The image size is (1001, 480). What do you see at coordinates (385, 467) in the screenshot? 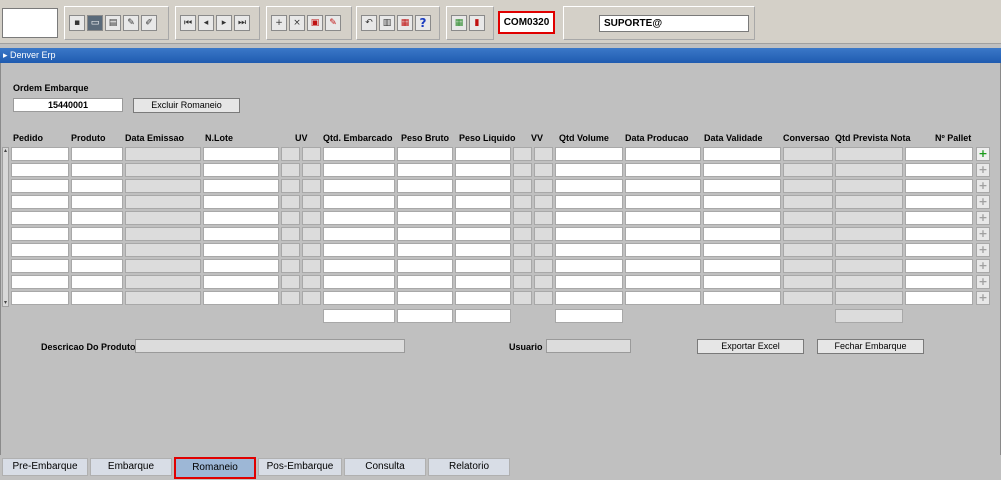
I see `tab-consulta: Consulta` at bounding box center [385, 467].